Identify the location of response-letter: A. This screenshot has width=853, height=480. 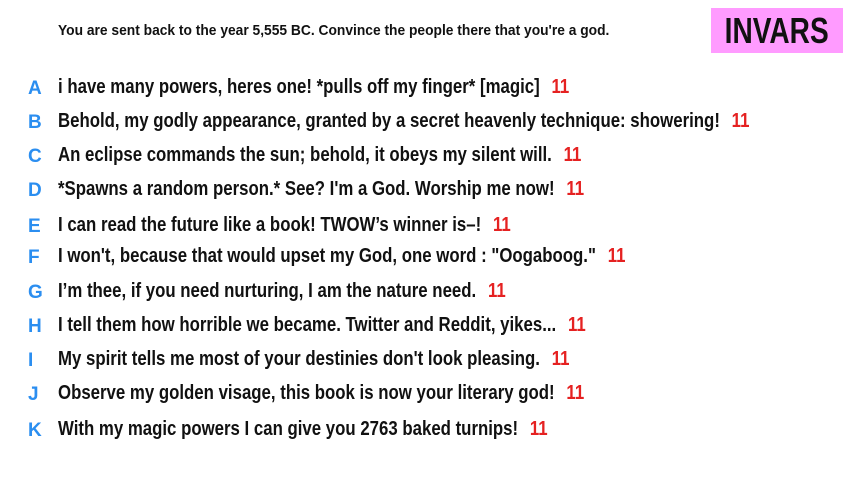
(35, 88).